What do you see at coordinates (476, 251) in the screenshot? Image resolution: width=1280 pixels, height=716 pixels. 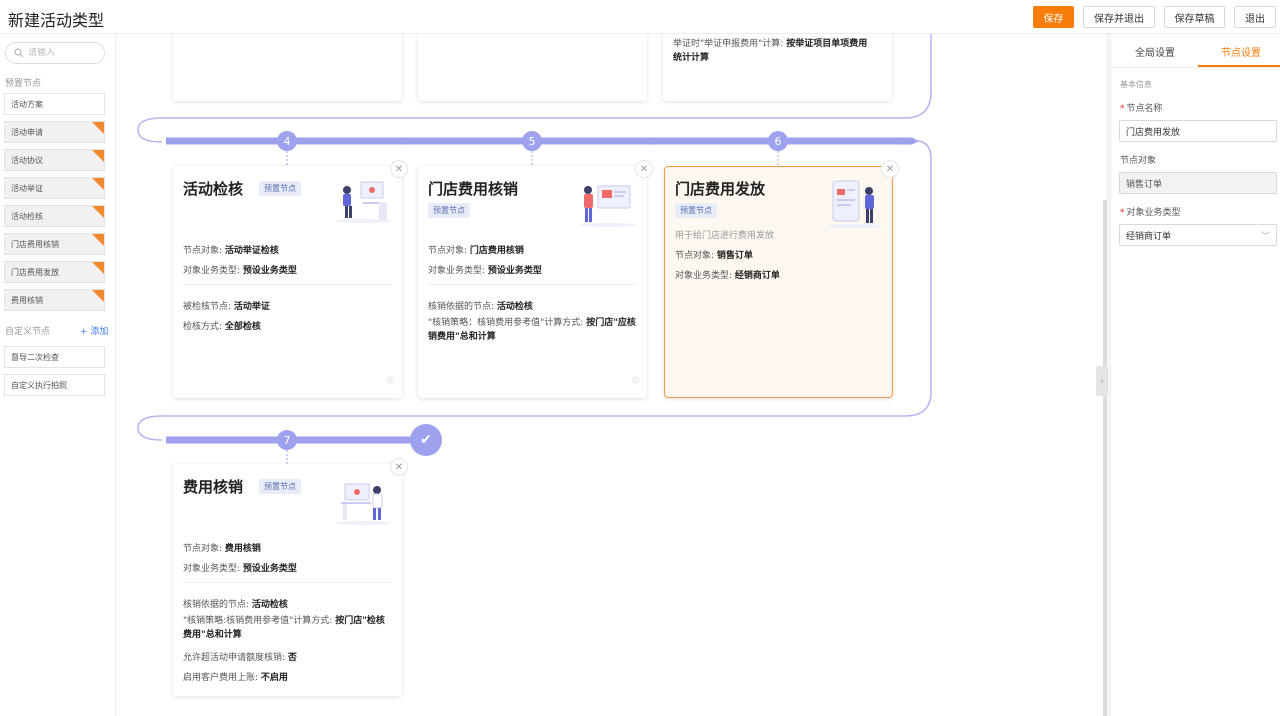 I see `card-field-node-object: 节点对象: 门店费用核销` at bounding box center [476, 251].